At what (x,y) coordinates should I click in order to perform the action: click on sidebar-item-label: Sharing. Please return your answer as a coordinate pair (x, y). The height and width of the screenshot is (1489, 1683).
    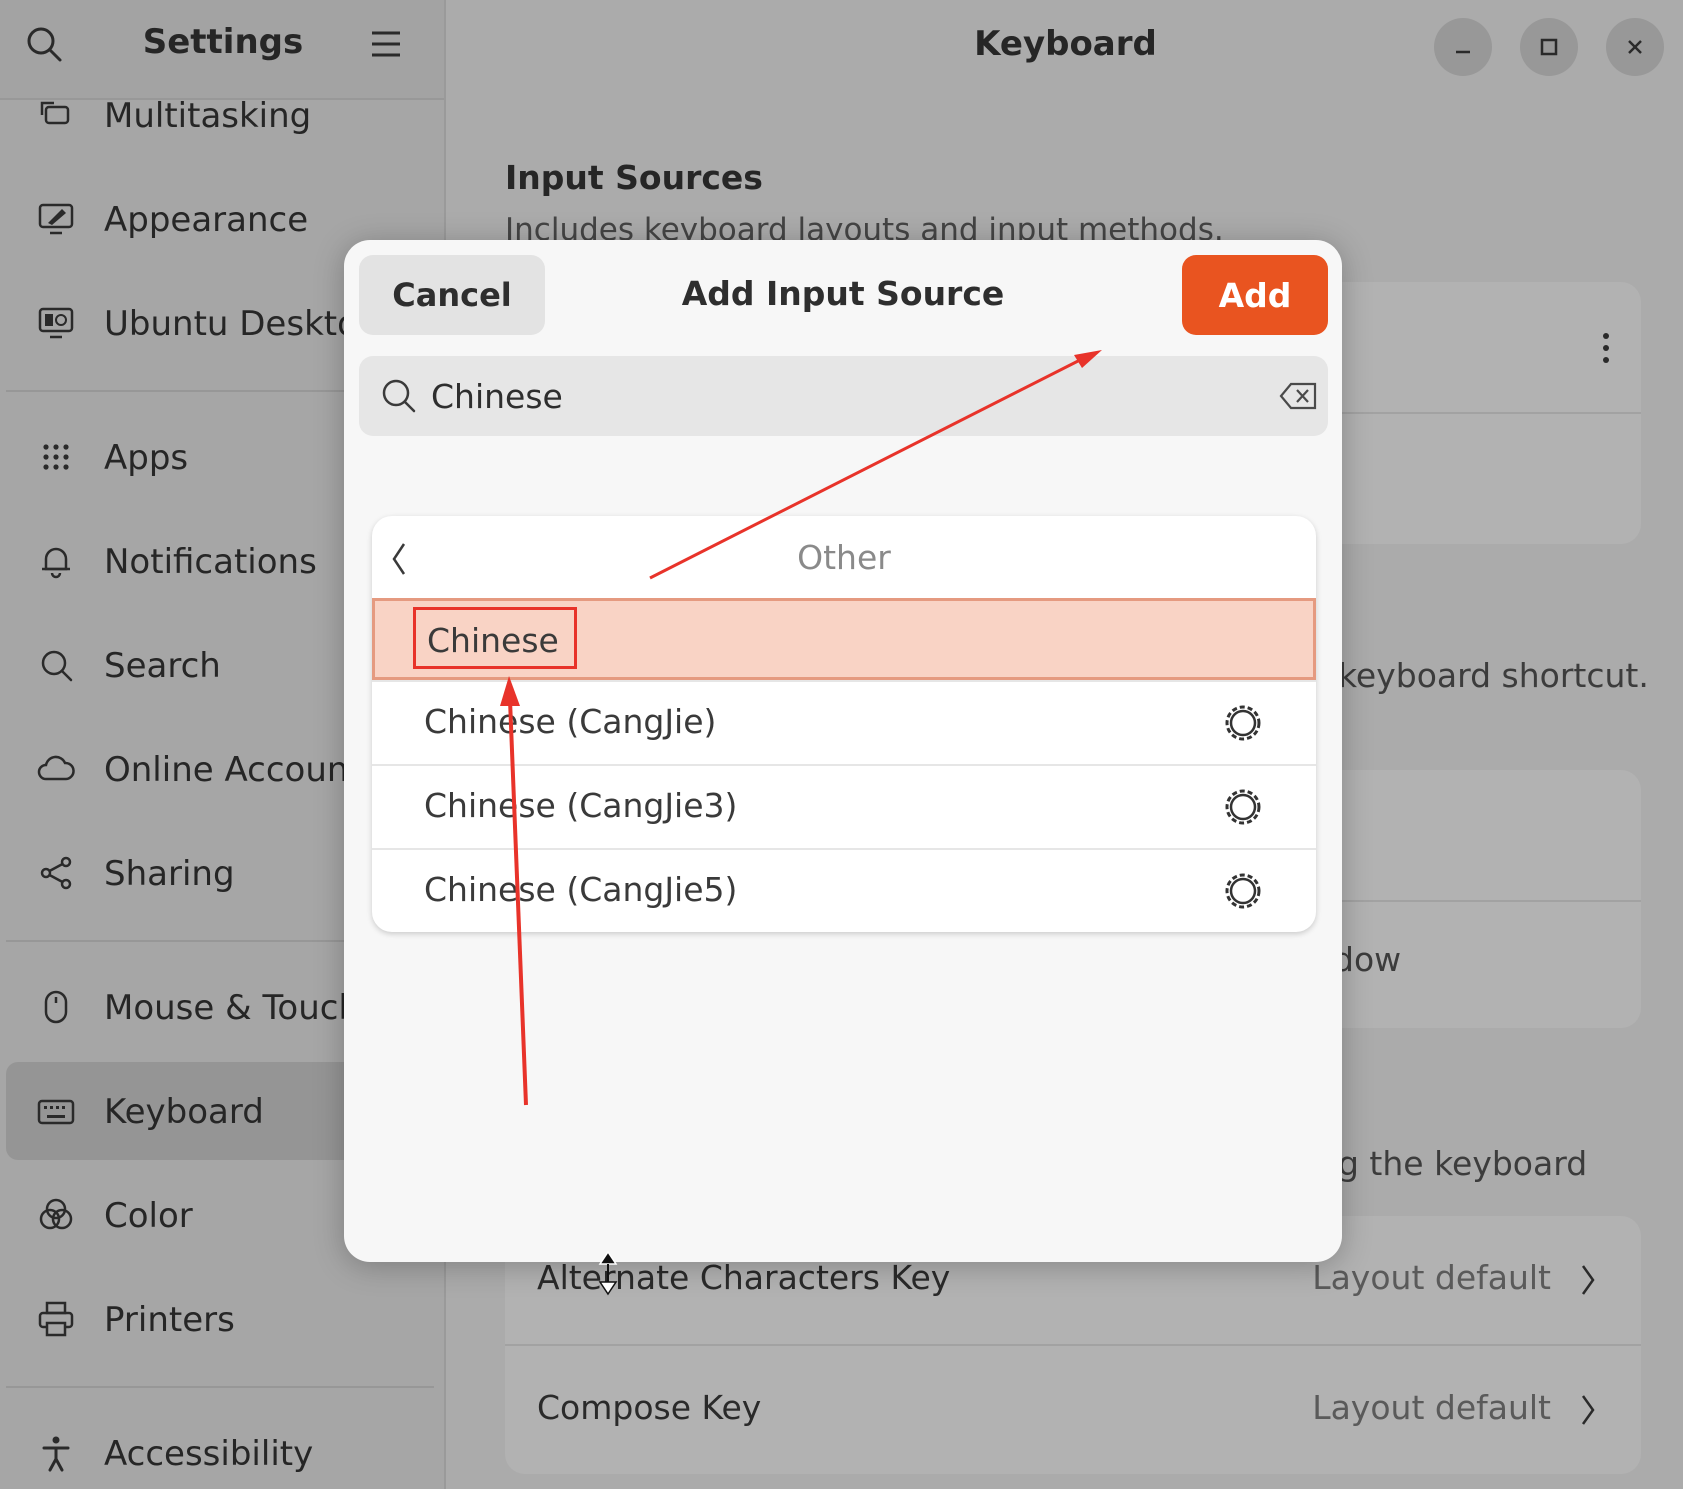
    Looking at the image, I should click on (169, 874).